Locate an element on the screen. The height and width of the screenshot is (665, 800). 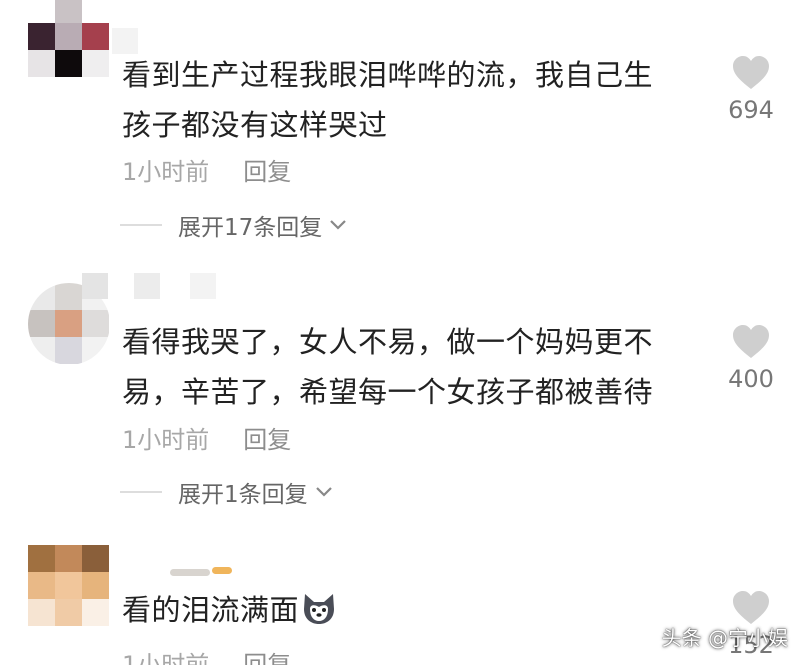
comment-text: 看的泪流满面 is located at coordinates (402, 610).